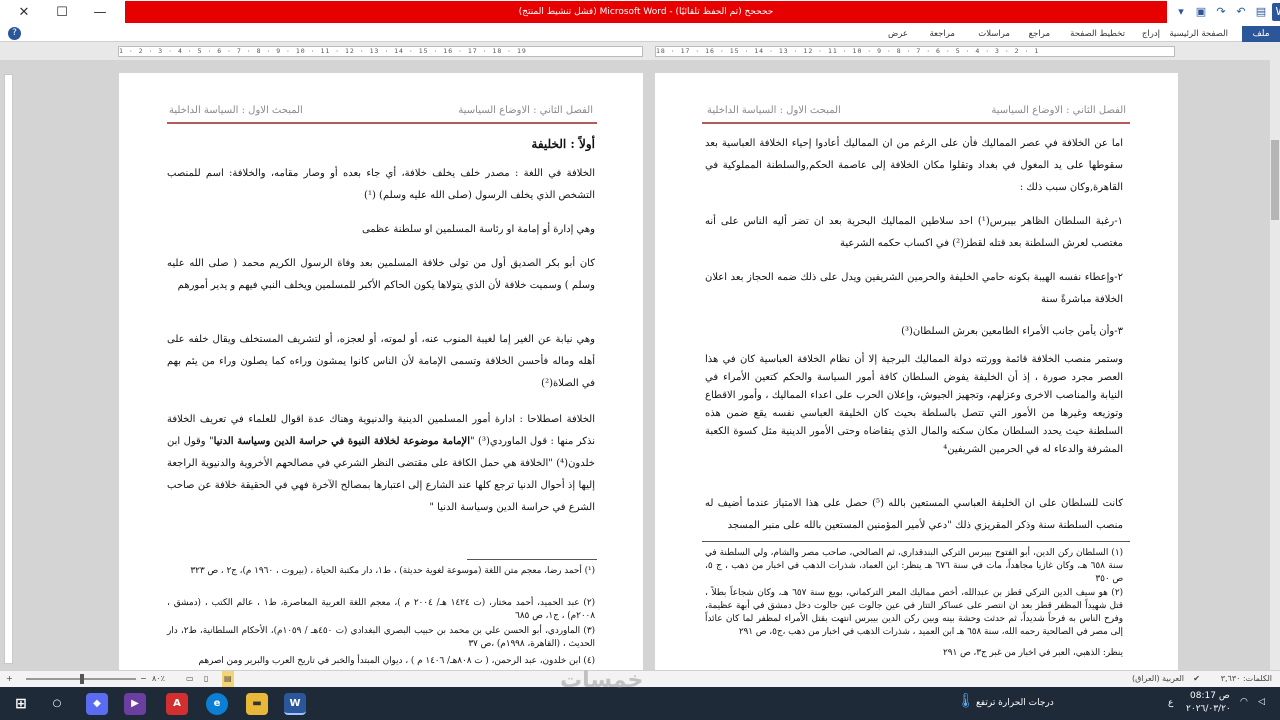  I want to click on maximize-button: ☐, so click(62, 13).